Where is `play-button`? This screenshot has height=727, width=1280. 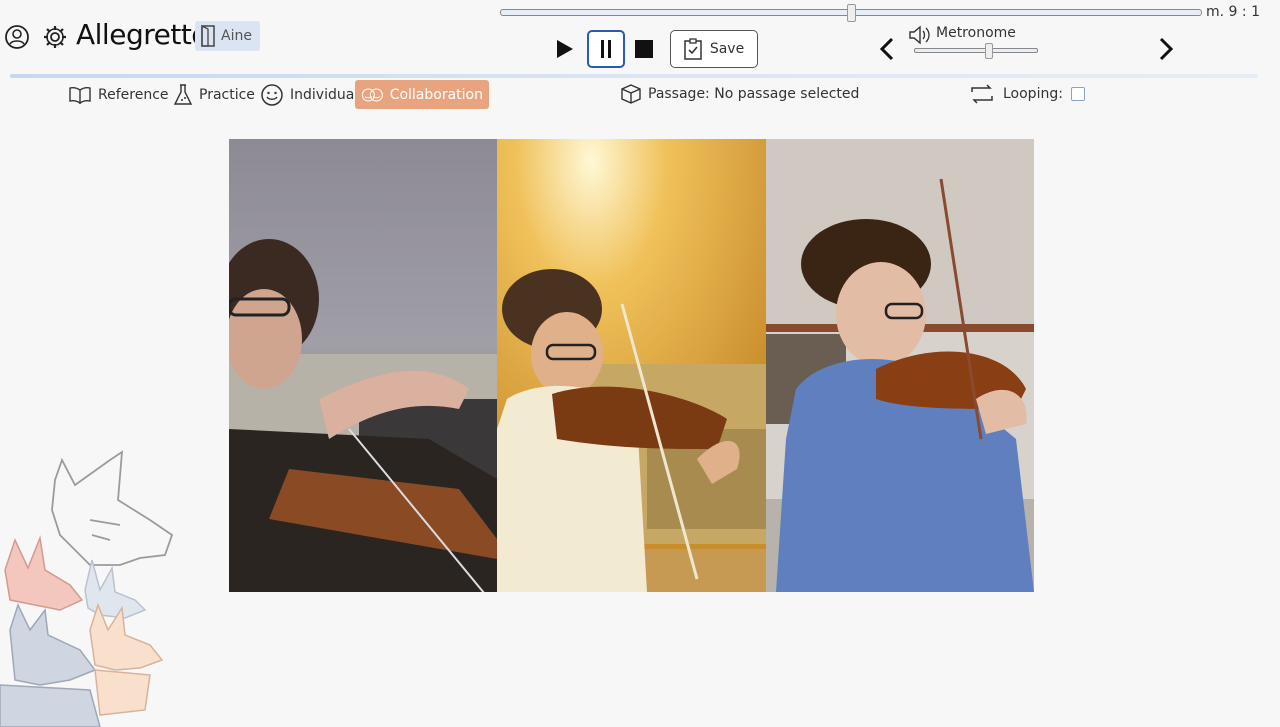 play-button is located at coordinates (565, 49).